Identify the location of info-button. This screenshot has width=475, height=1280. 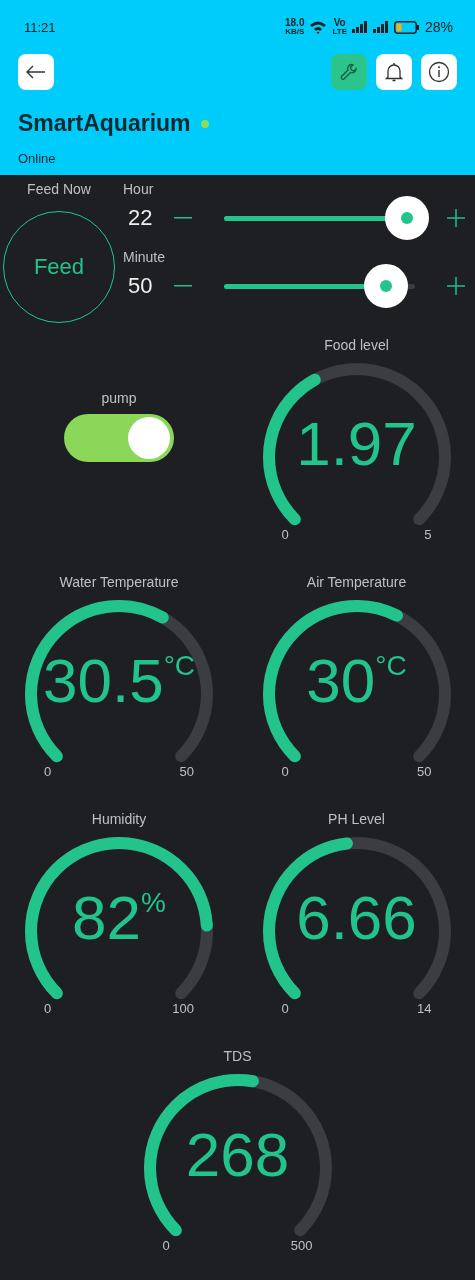
(439, 72).